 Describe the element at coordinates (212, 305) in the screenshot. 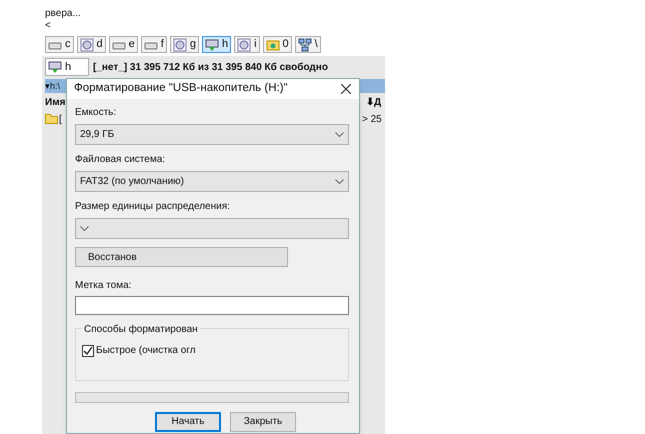

I see `input-field` at that location.